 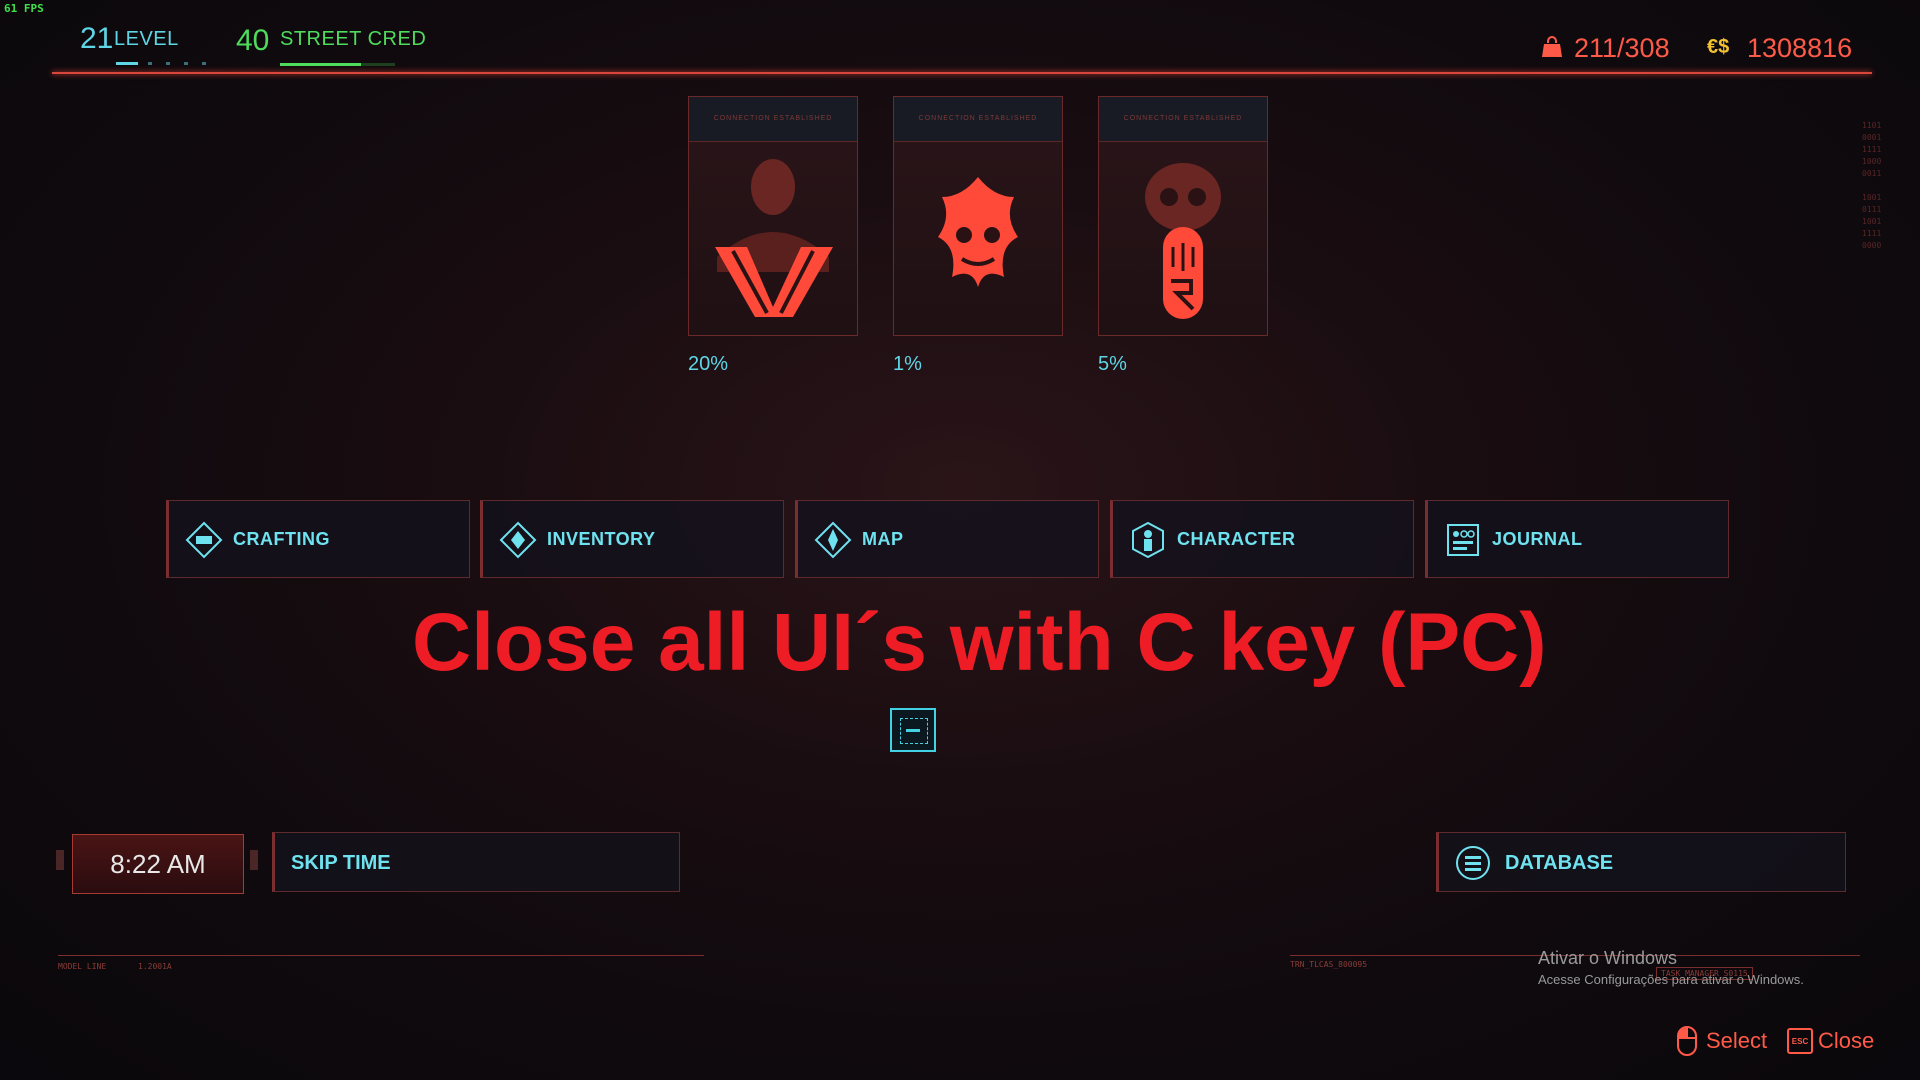 I want to click on clock-left-tab, so click(x=60, y=860).